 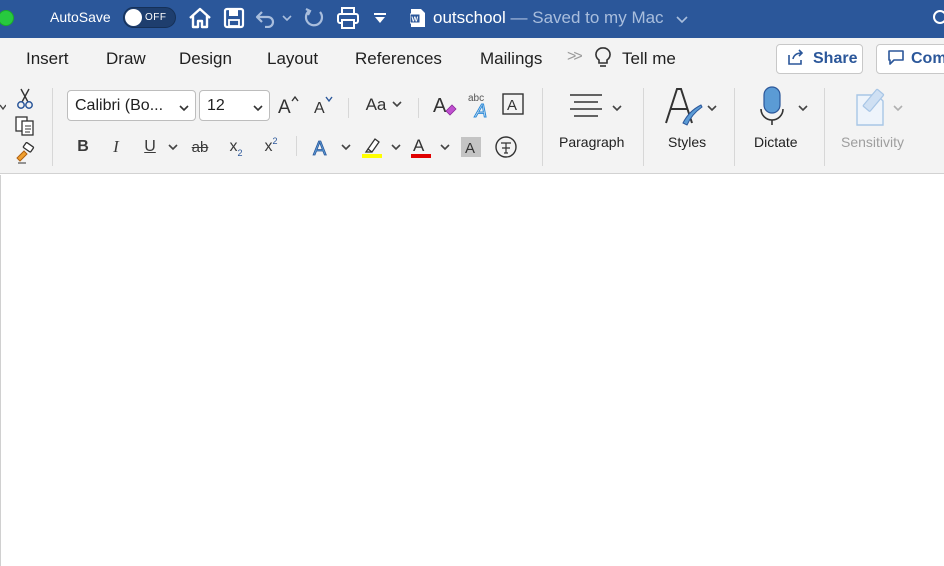 I want to click on share-icon, so click(x=796, y=59).